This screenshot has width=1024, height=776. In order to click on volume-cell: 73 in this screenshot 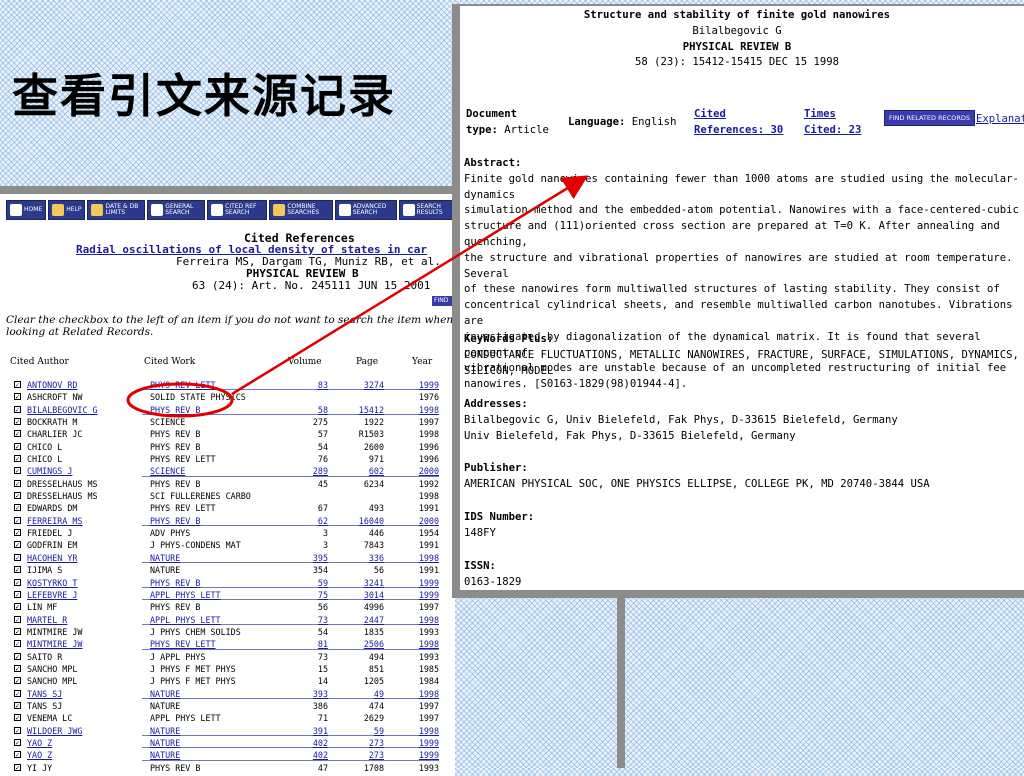, I will do `click(314, 620)`.